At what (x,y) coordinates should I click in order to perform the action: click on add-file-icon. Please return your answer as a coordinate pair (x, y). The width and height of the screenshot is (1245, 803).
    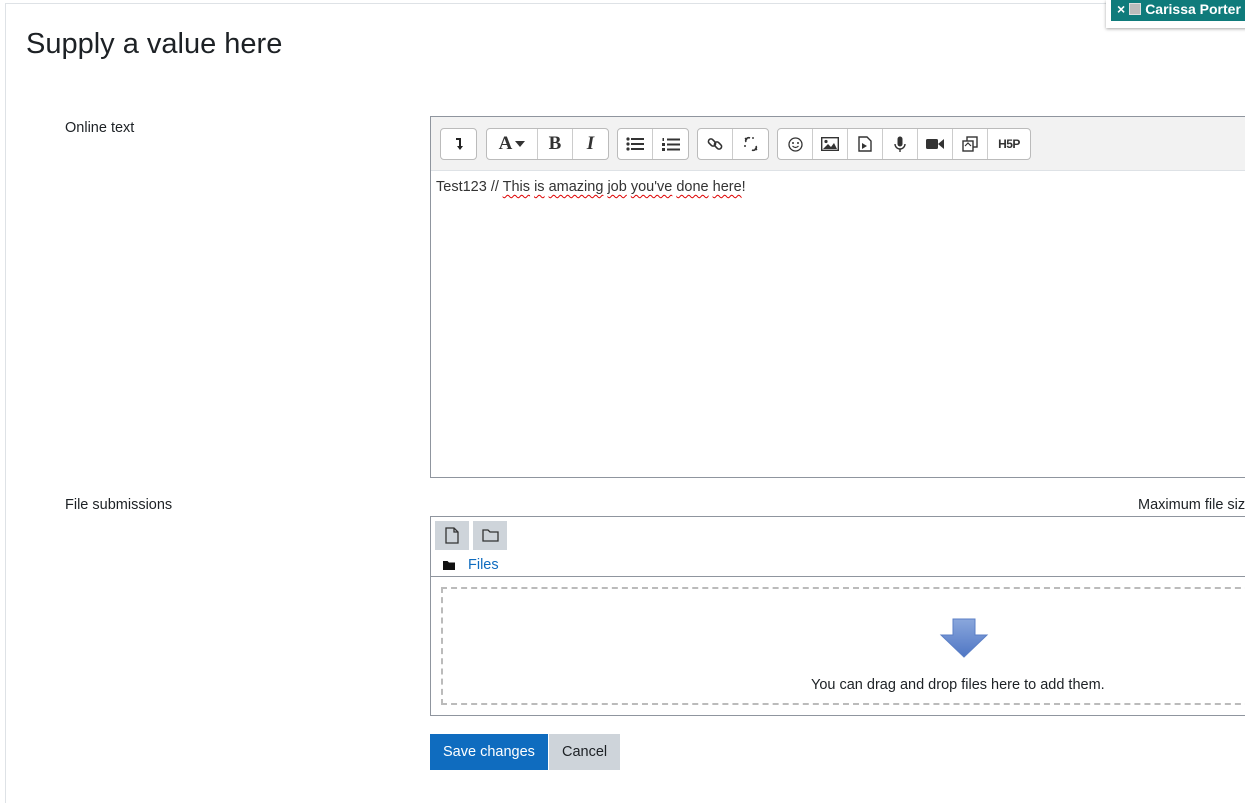
    Looking at the image, I should click on (452, 535).